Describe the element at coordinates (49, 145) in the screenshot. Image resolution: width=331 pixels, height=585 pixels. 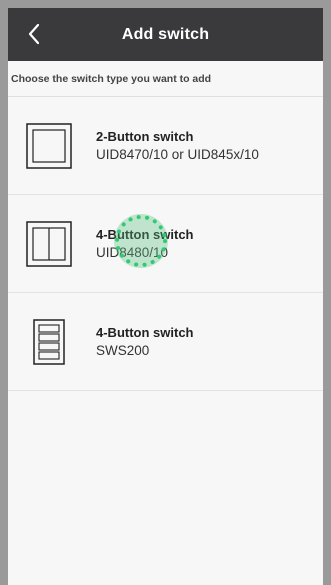
I see `2-button-switch-icon` at that location.